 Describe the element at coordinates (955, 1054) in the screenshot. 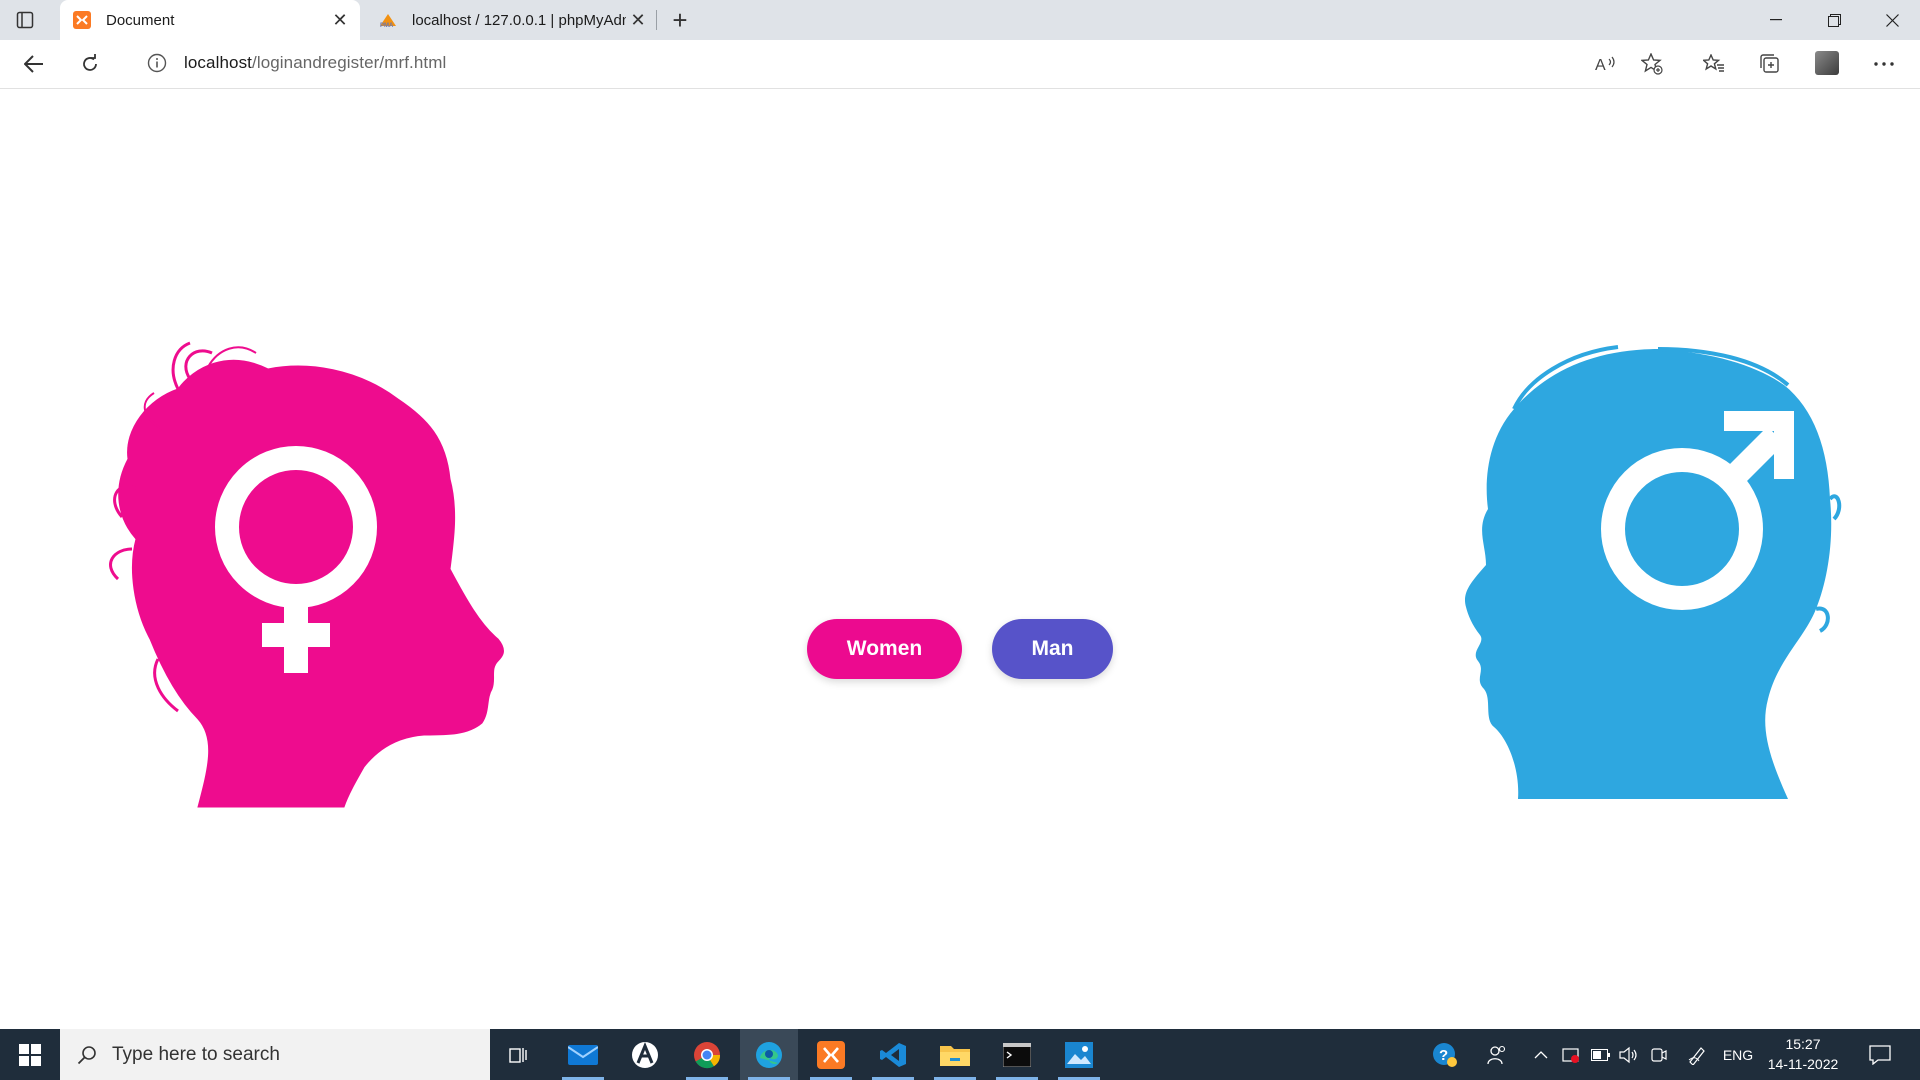

I see `file-explorer-icon` at that location.